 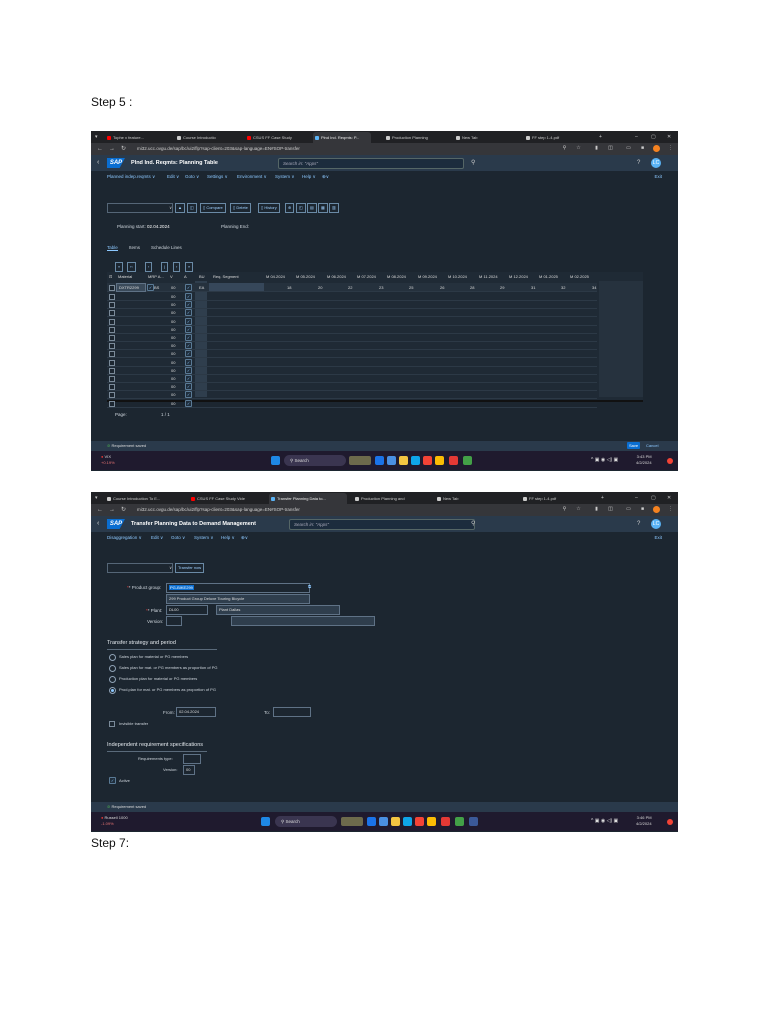 What do you see at coordinates (204, 538) in the screenshot?
I see `menu-item: System ∨` at bounding box center [204, 538].